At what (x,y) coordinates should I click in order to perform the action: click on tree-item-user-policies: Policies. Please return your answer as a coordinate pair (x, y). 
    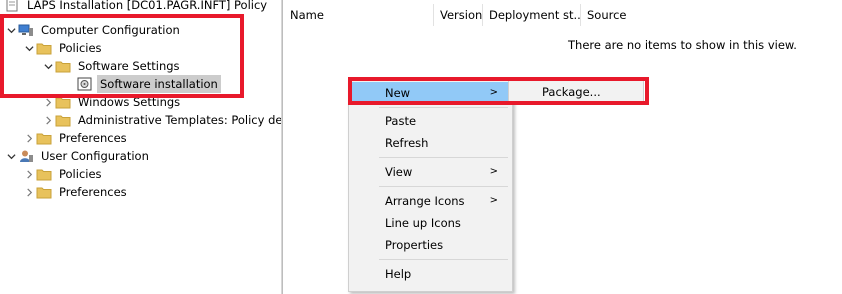
    Looking at the image, I should click on (63, 174).